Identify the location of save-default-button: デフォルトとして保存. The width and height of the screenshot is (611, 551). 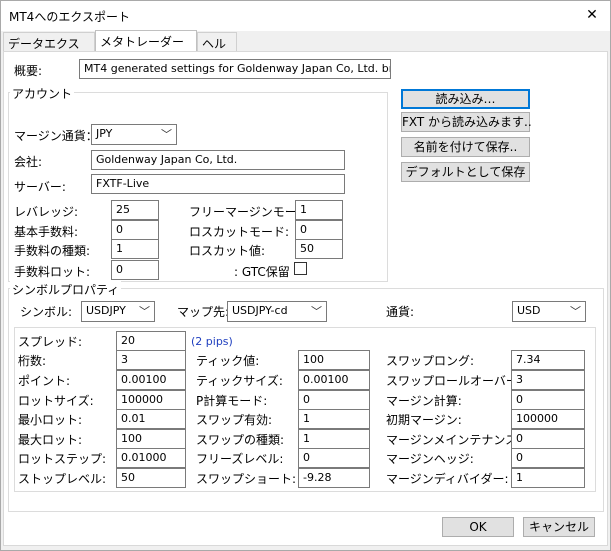
(465, 172).